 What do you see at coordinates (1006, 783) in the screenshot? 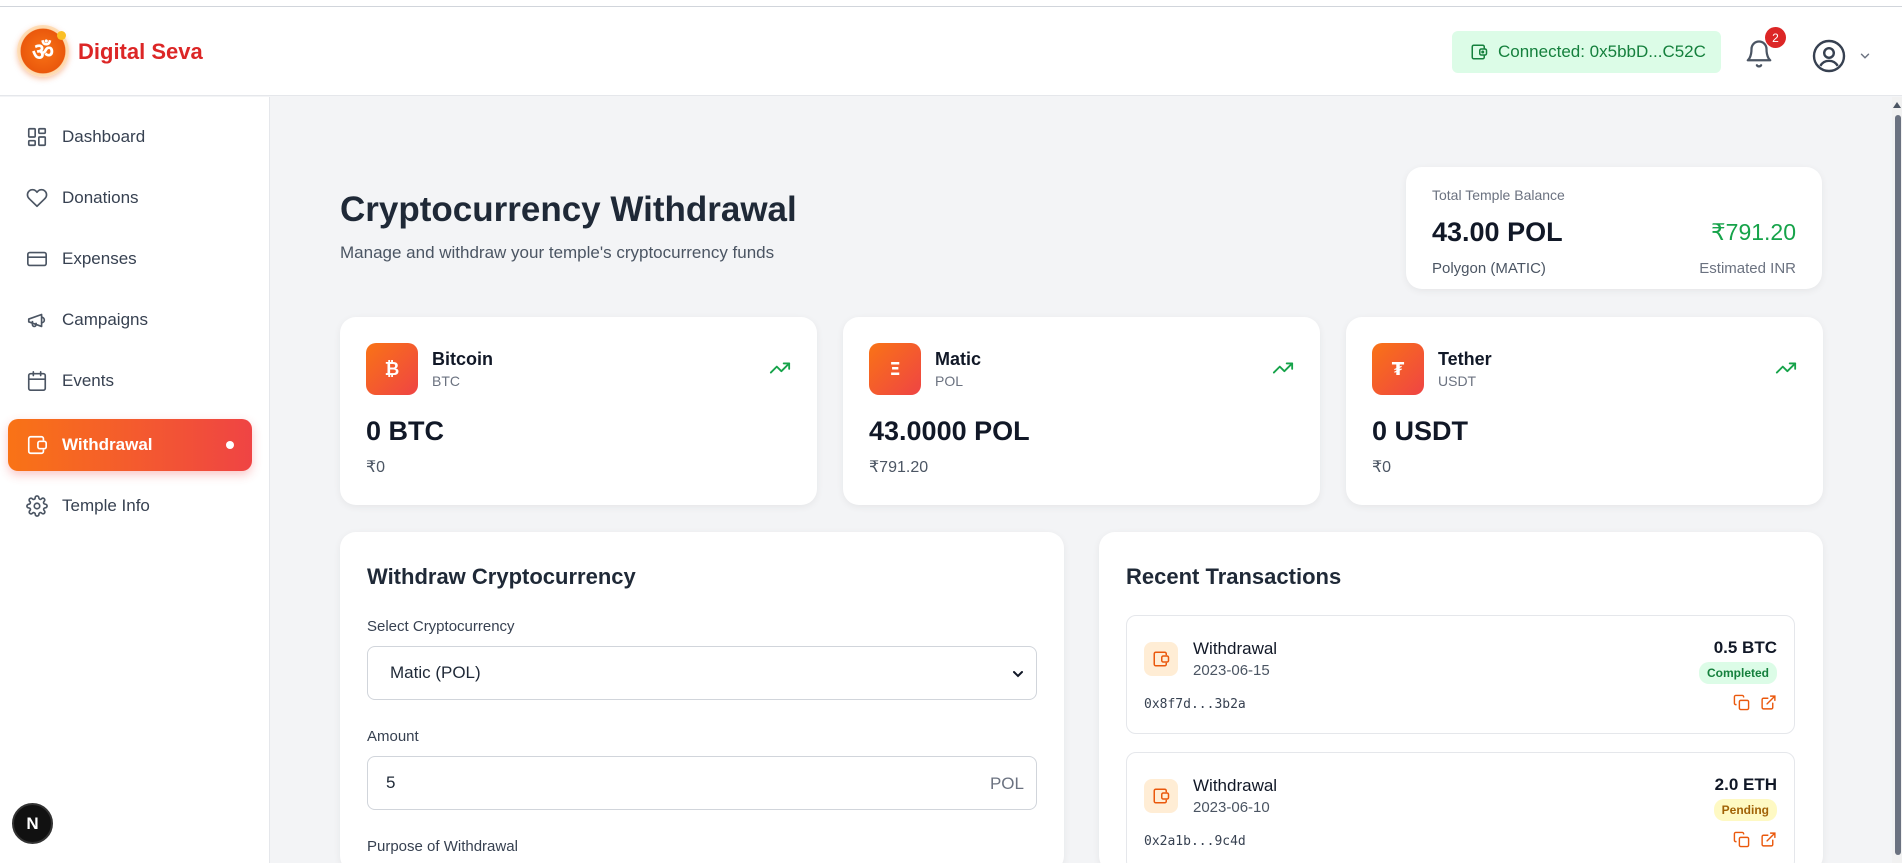
I see `amount-unit: POL` at bounding box center [1006, 783].